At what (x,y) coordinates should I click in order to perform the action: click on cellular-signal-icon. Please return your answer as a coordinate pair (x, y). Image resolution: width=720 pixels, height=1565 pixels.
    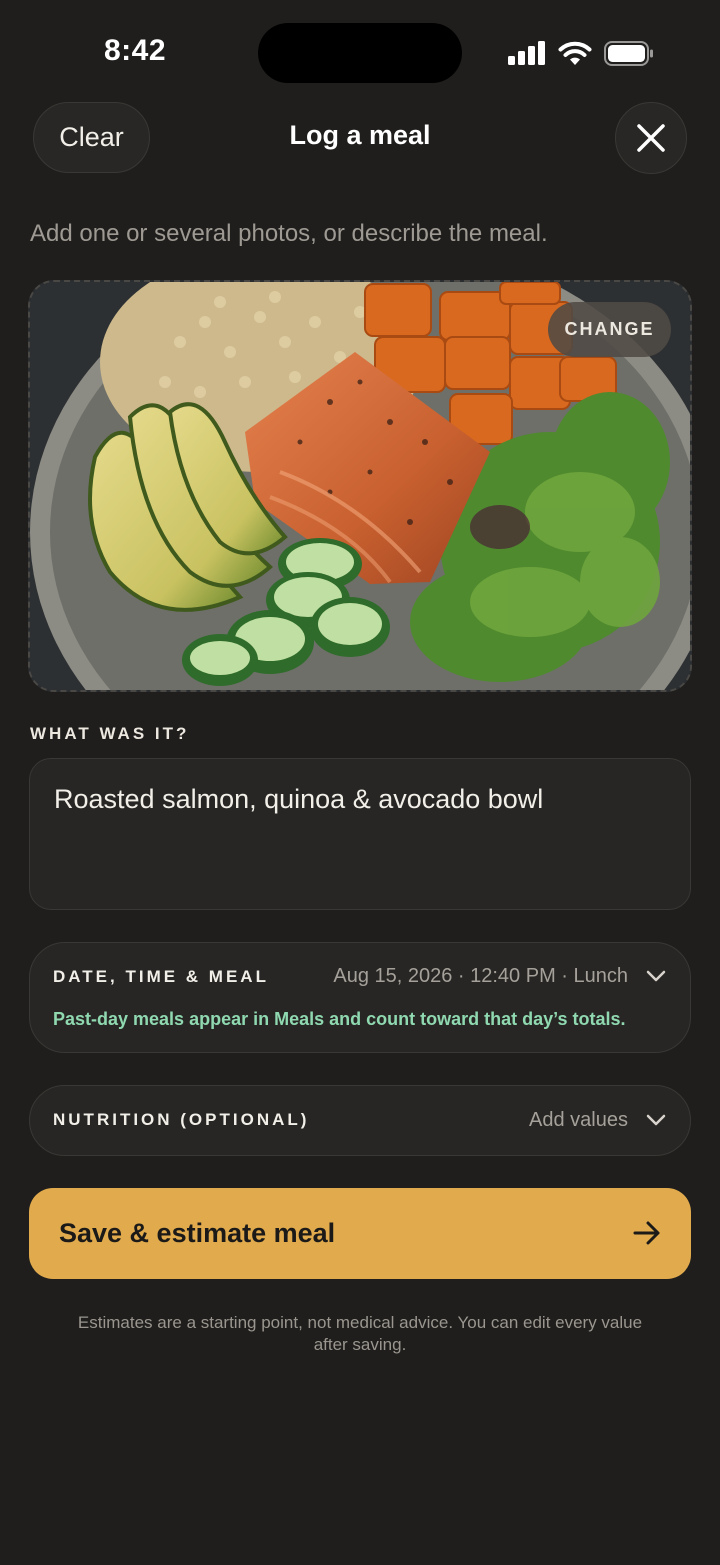
    Looking at the image, I should click on (526, 53).